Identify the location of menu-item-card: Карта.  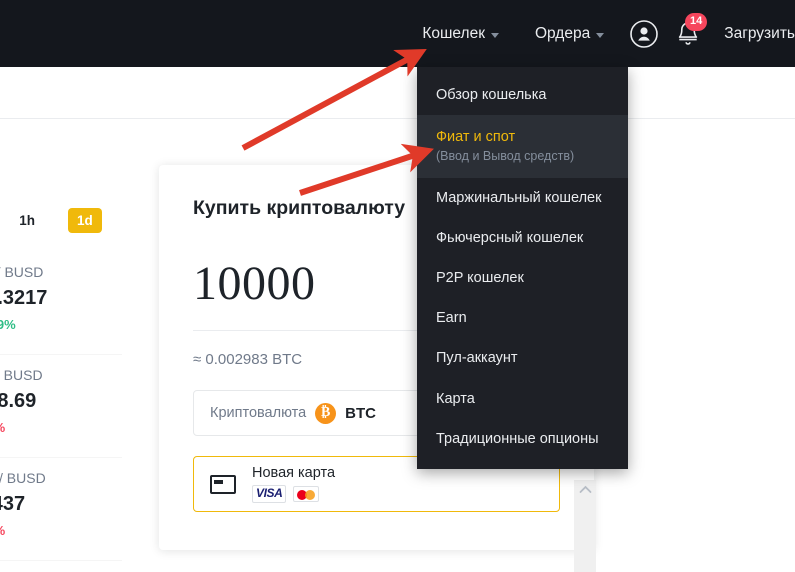
(522, 399).